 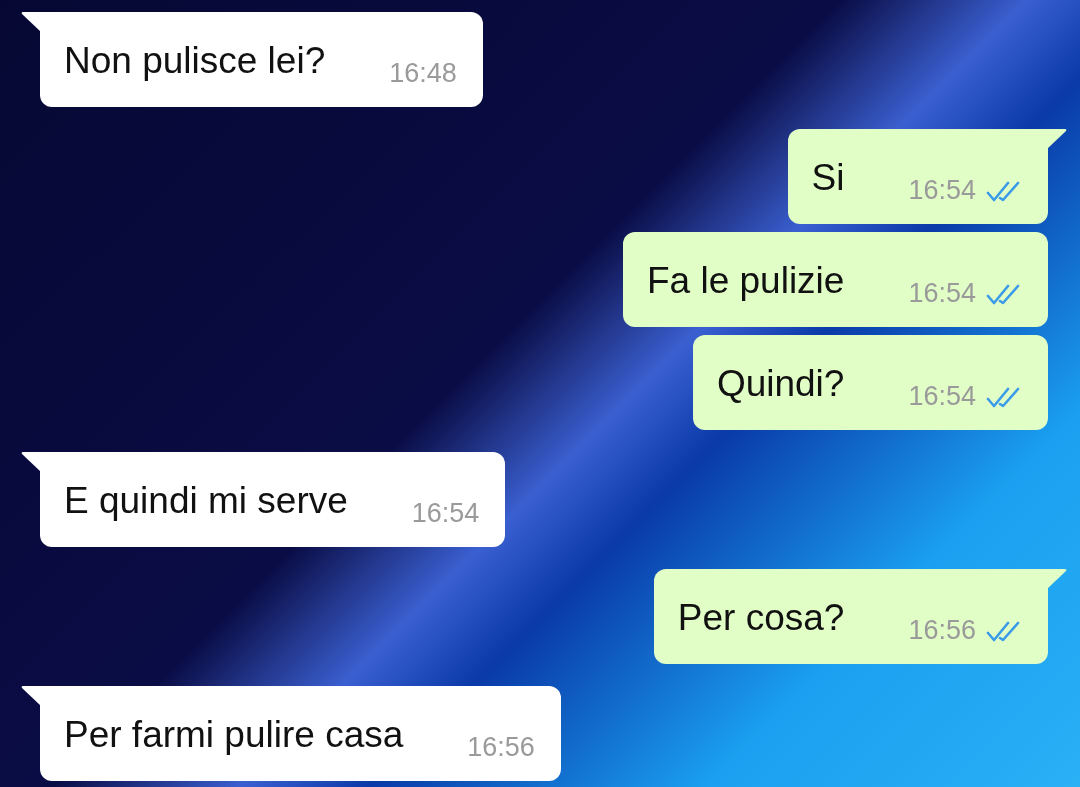 What do you see at coordinates (746, 280) in the screenshot?
I see `message-text: Fa le pulizie` at bounding box center [746, 280].